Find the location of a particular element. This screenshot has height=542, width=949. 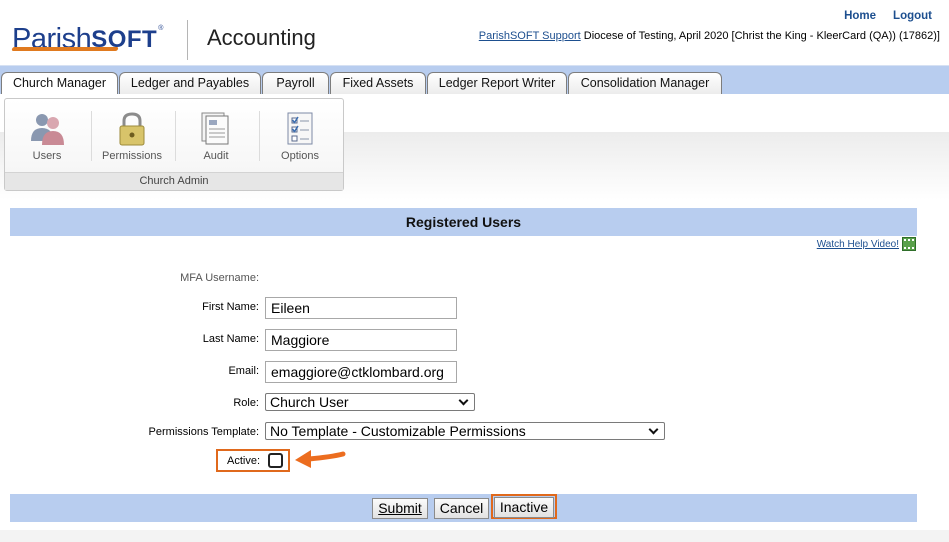

home-link: Home is located at coordinates (860, 16).